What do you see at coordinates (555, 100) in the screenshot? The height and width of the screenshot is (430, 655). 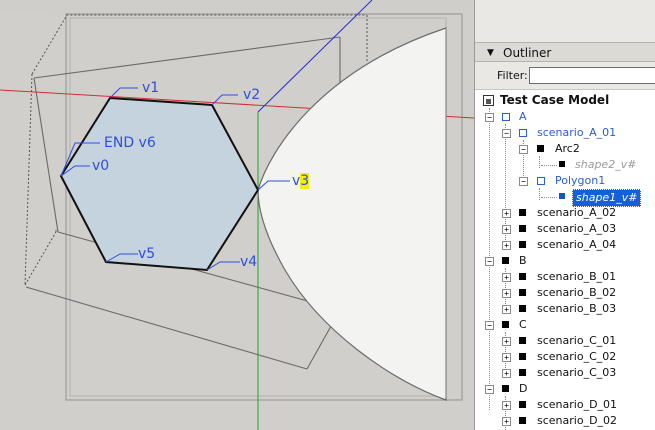 I see `tree-root-label: Test Case Model` at bounding box center [555, 100].